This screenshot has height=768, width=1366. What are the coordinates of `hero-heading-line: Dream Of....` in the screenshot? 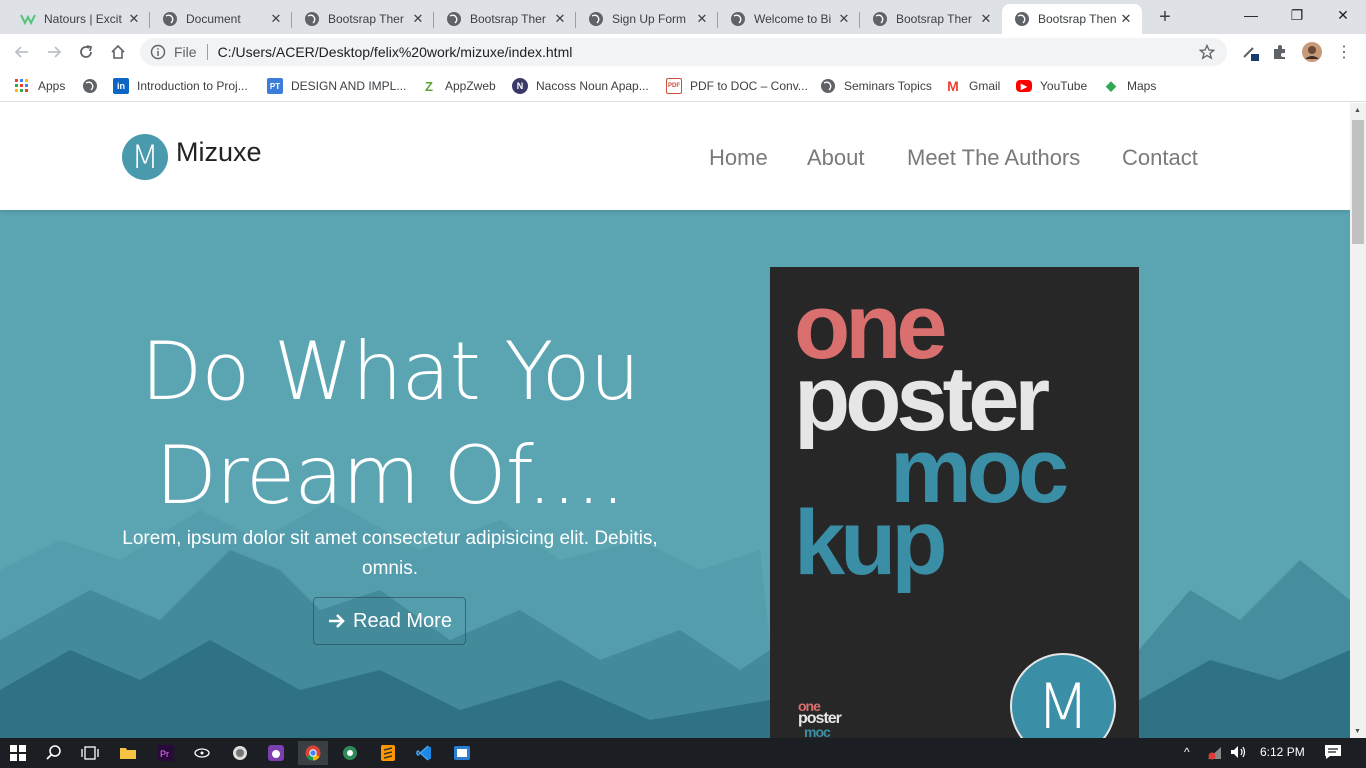 It's located at (390, 475).